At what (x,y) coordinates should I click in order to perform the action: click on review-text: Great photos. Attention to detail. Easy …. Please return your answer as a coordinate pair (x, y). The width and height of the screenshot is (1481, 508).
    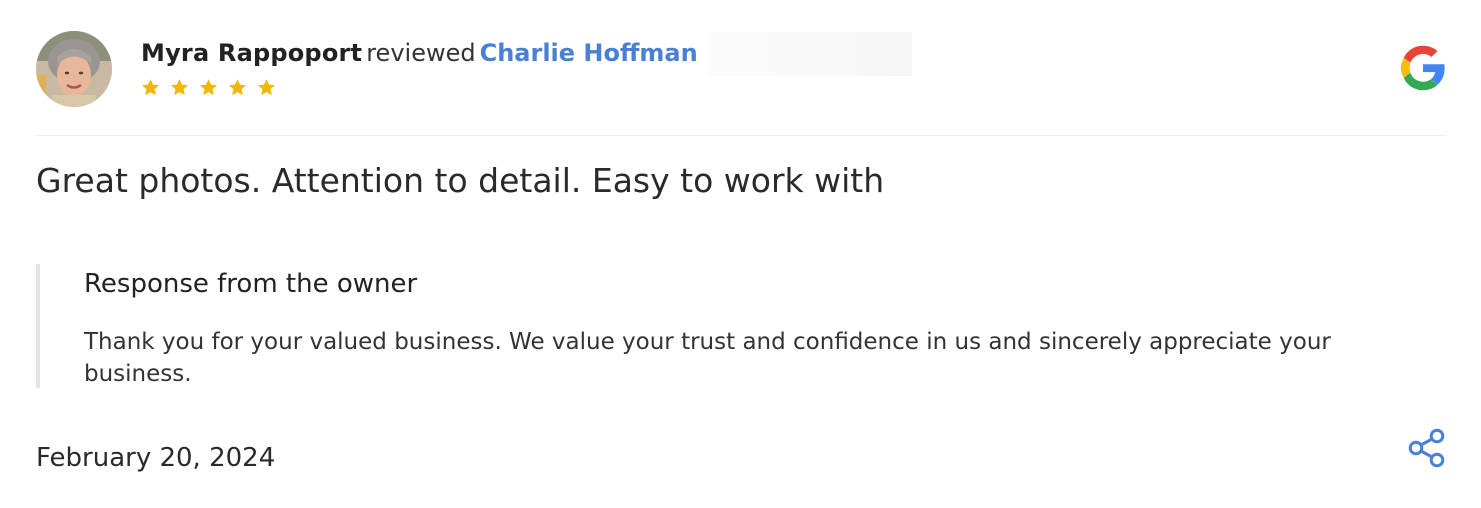
    Looking at the image, I should click on (460, 180).